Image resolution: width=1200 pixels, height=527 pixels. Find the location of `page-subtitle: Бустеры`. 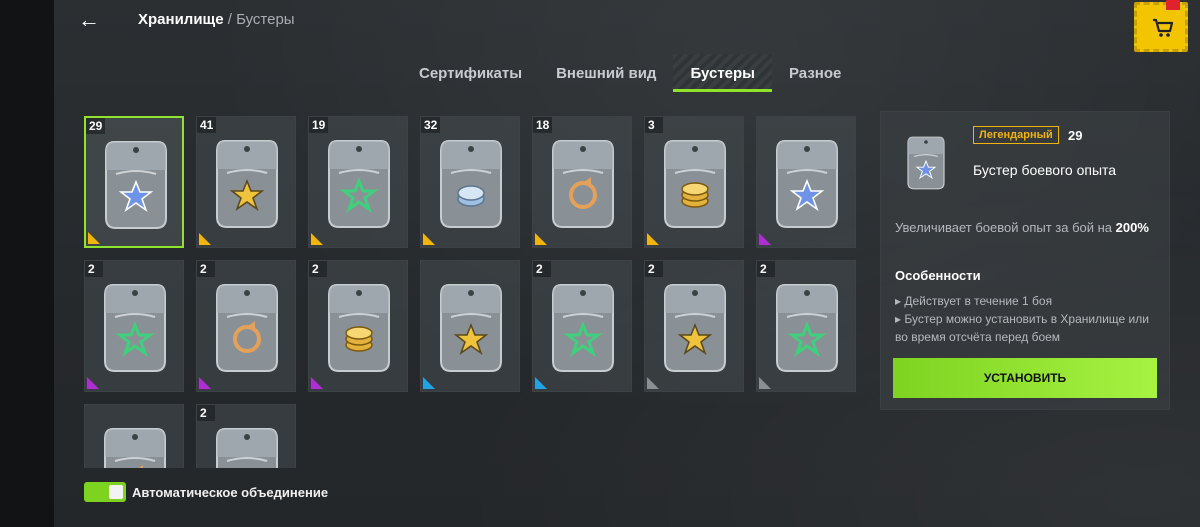

page-subtitle: Бустеры is located at coordinates (265, 19).